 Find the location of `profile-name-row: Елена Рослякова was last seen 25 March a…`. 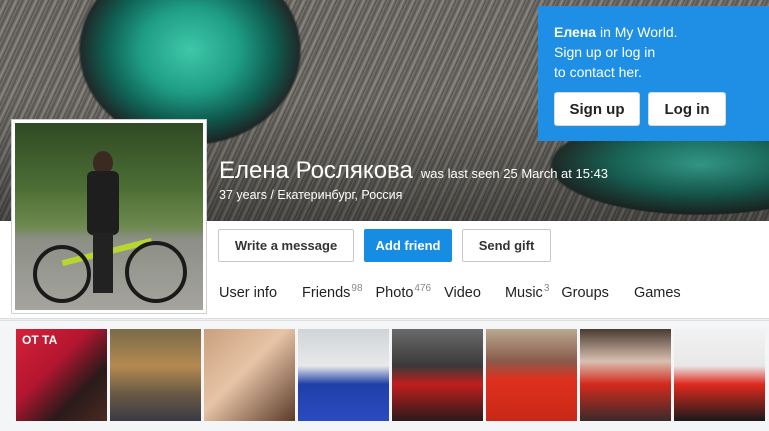

profile-name-row: Елена Рослякова was last seen 25 March a… is located at coordinates (413, 171).